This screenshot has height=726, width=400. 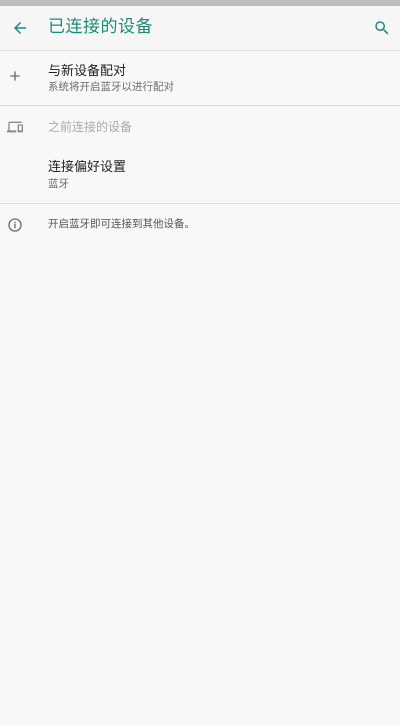 I want to click on search-icon, so click(x=382, y=28).